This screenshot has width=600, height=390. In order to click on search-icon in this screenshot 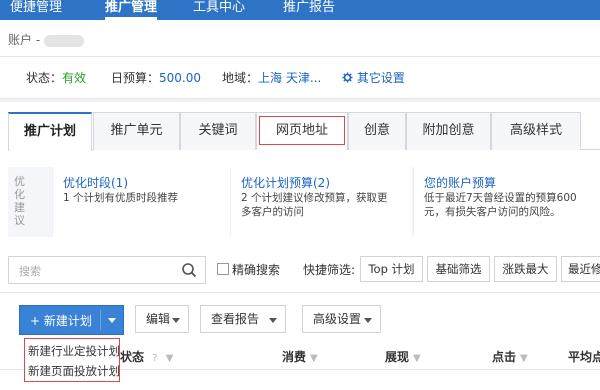, I will do `click(189, 270)`.